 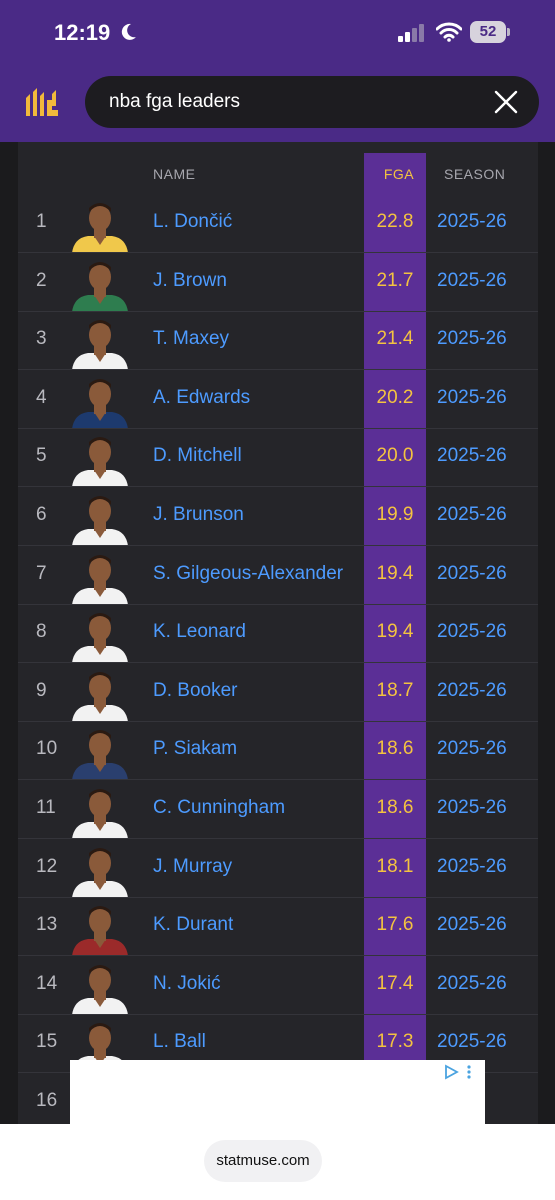 I want to click on rank-cell: 3, so click(x=41, y=339).